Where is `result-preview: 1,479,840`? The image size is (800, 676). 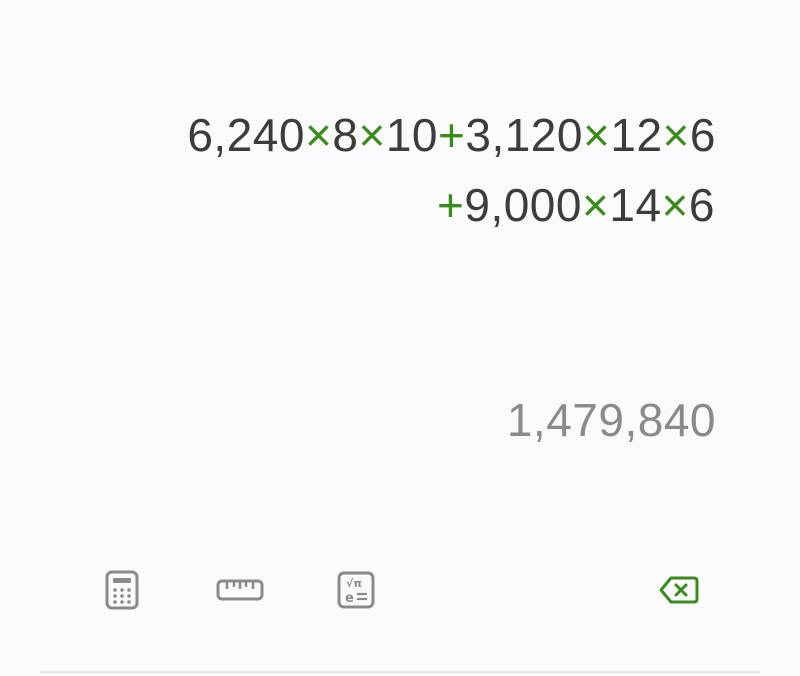
result-preview: 1,479,840 is located at coordinates (611, 420).